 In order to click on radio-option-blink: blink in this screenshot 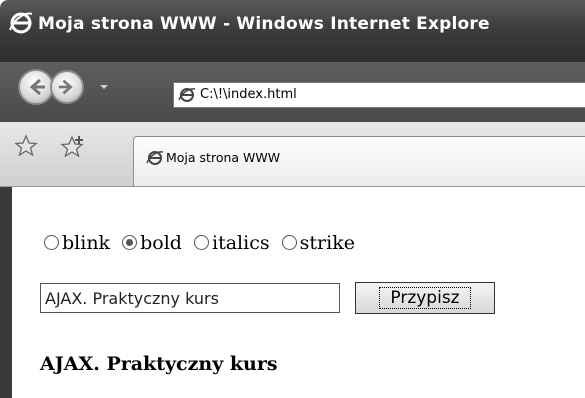, I will do `click(77, 243)`.